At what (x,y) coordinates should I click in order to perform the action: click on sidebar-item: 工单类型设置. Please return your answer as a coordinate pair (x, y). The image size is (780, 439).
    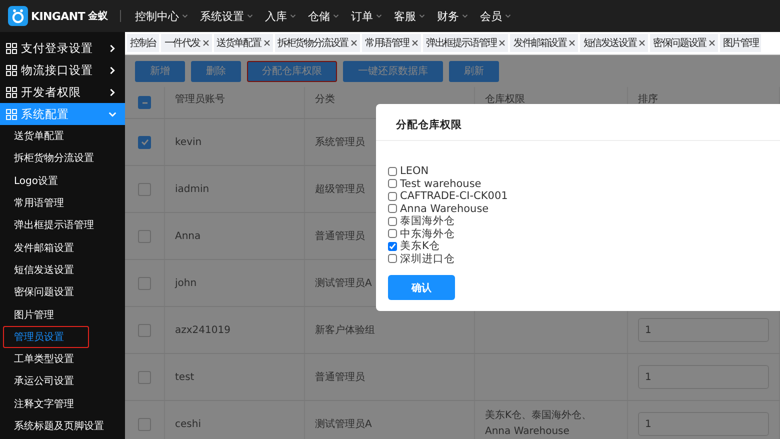
    Looking at the image, I should click on (44, 359).